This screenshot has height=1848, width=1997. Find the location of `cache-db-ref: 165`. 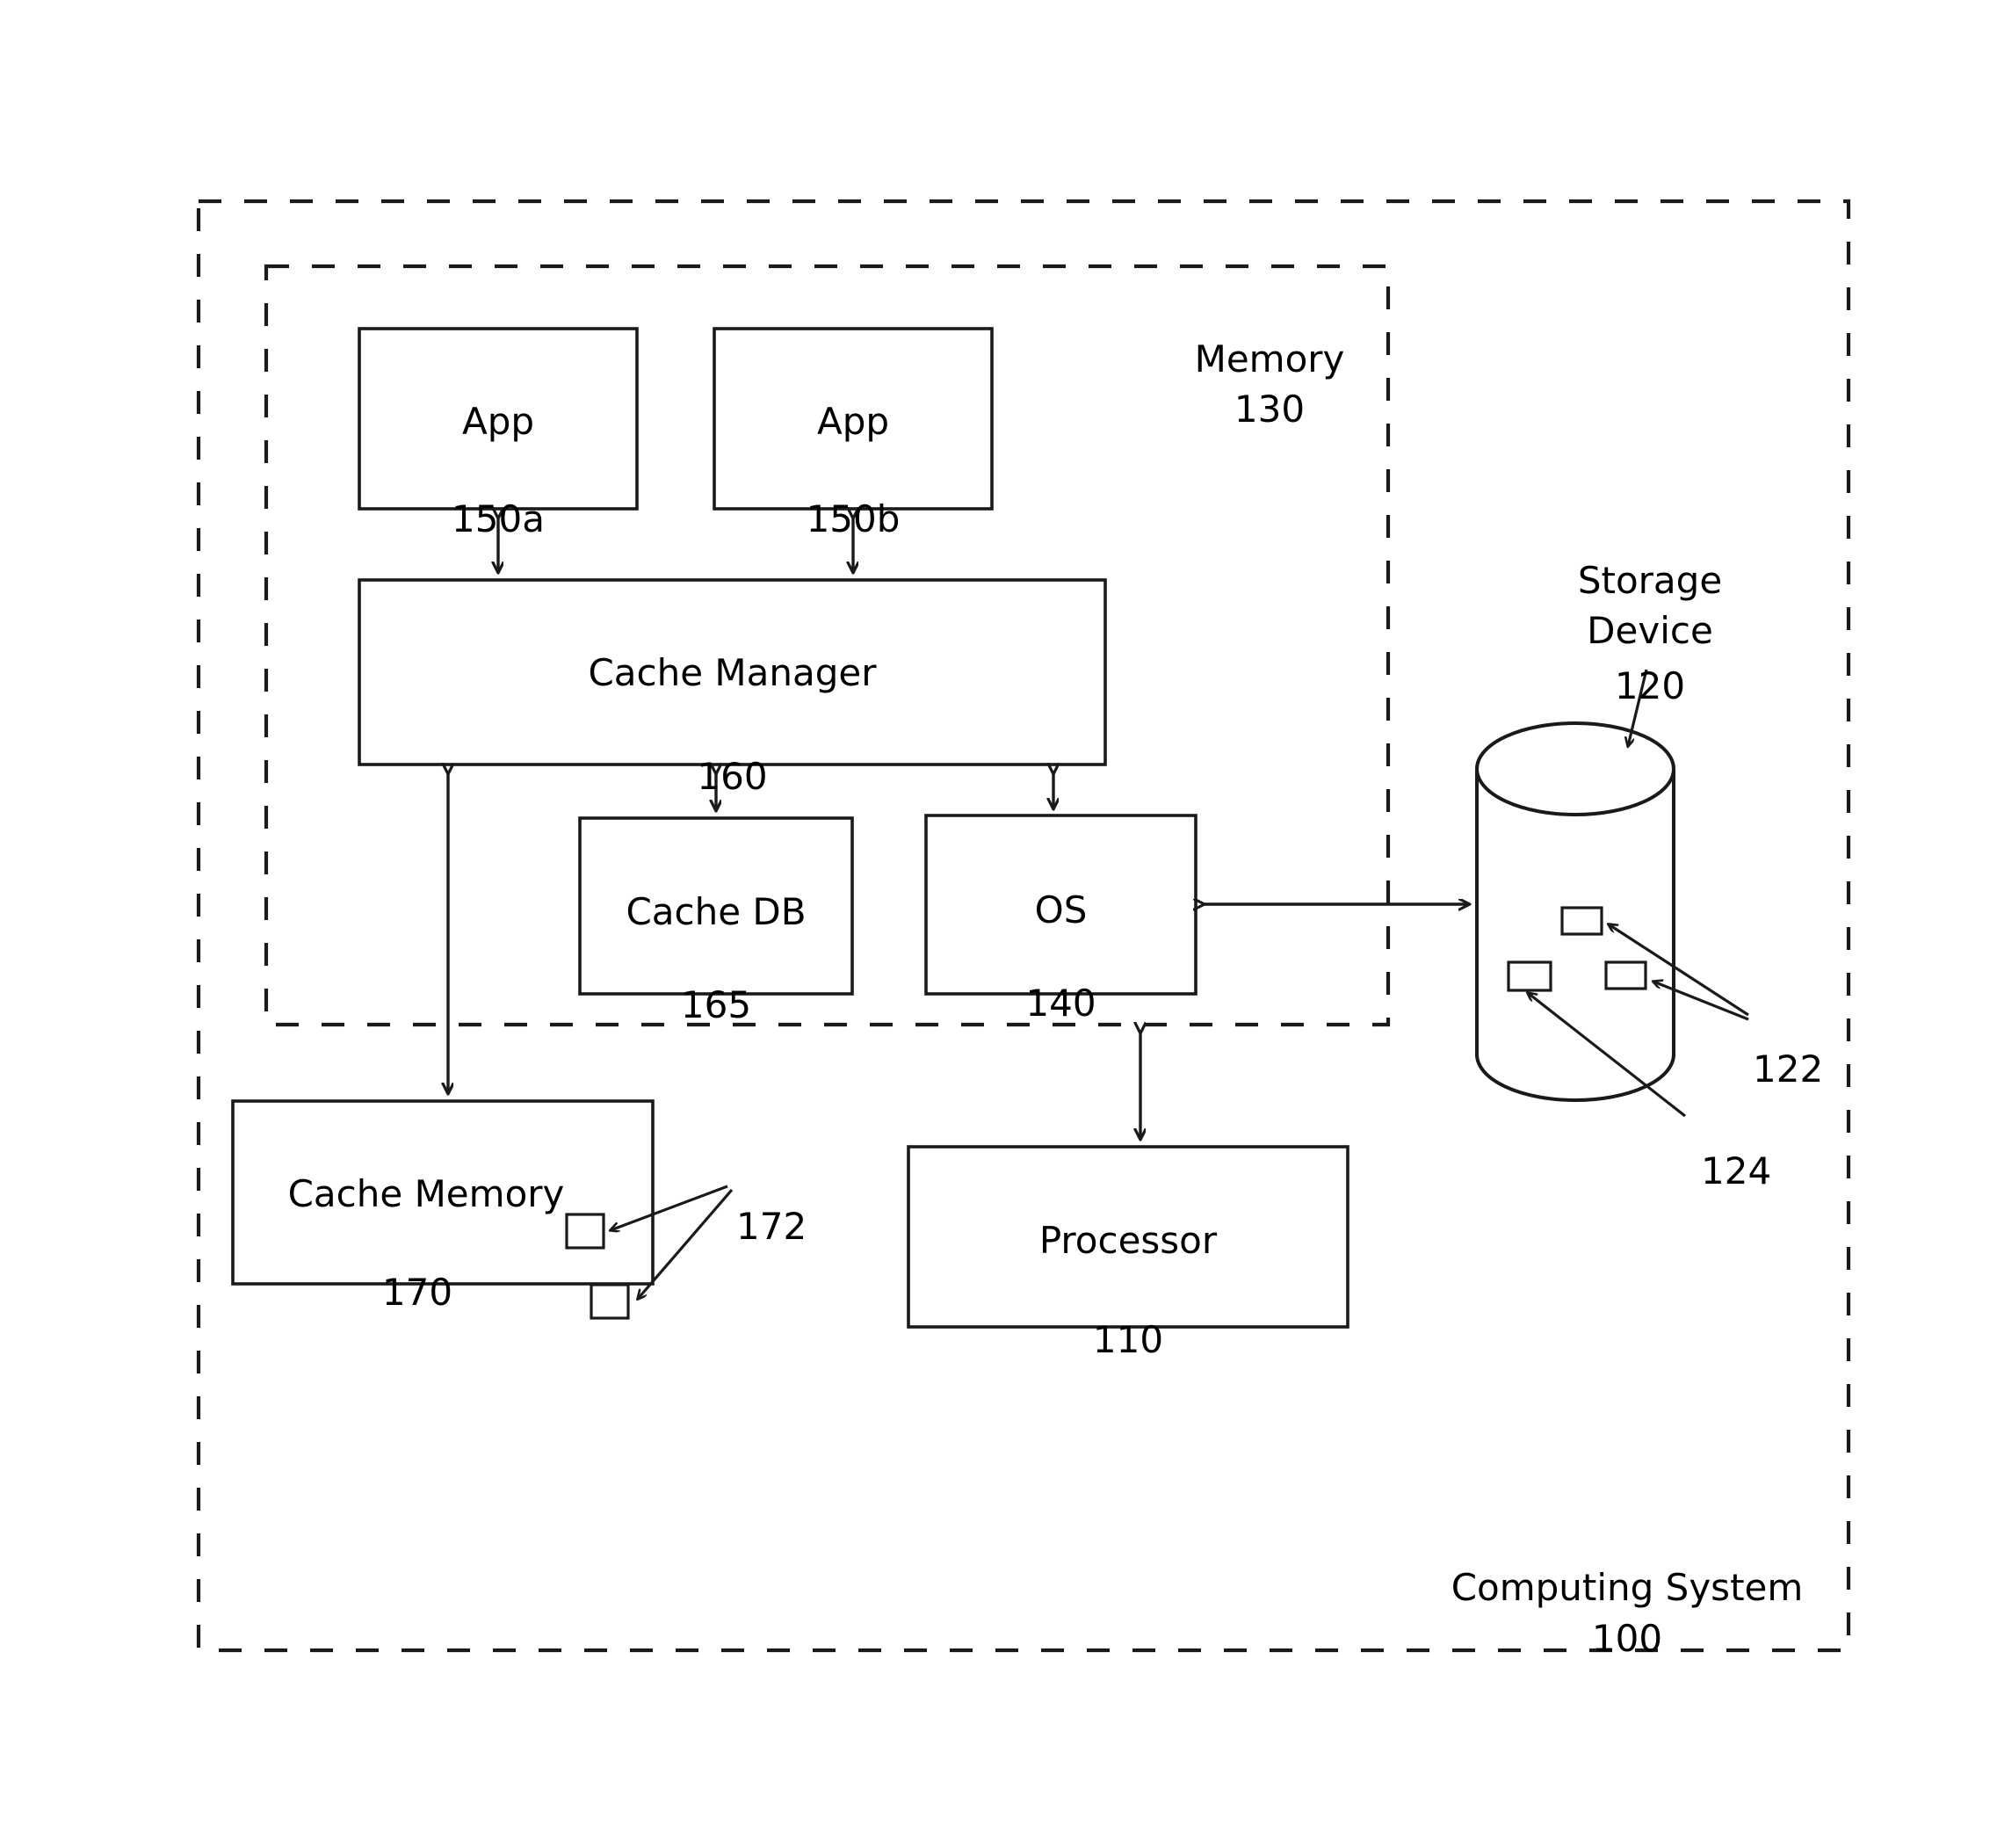

cache-db-ref: 165 is located at coordinates (716, 981).